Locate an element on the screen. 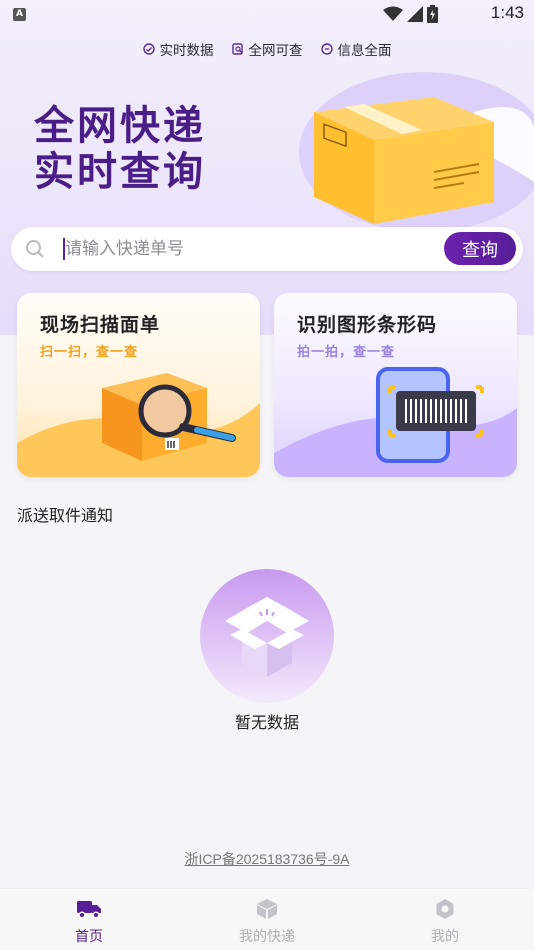 The height and width of the screenshot is (950, 534). hero-title: 全网快递 实时查询 is located at coordinates (120, 149).